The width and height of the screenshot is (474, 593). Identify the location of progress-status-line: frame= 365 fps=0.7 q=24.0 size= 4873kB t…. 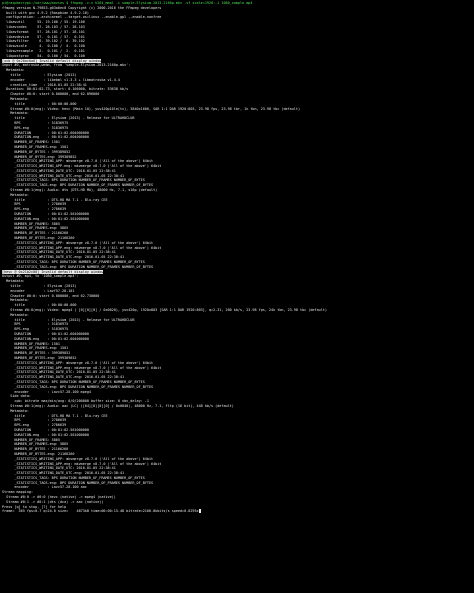
(238, 511).